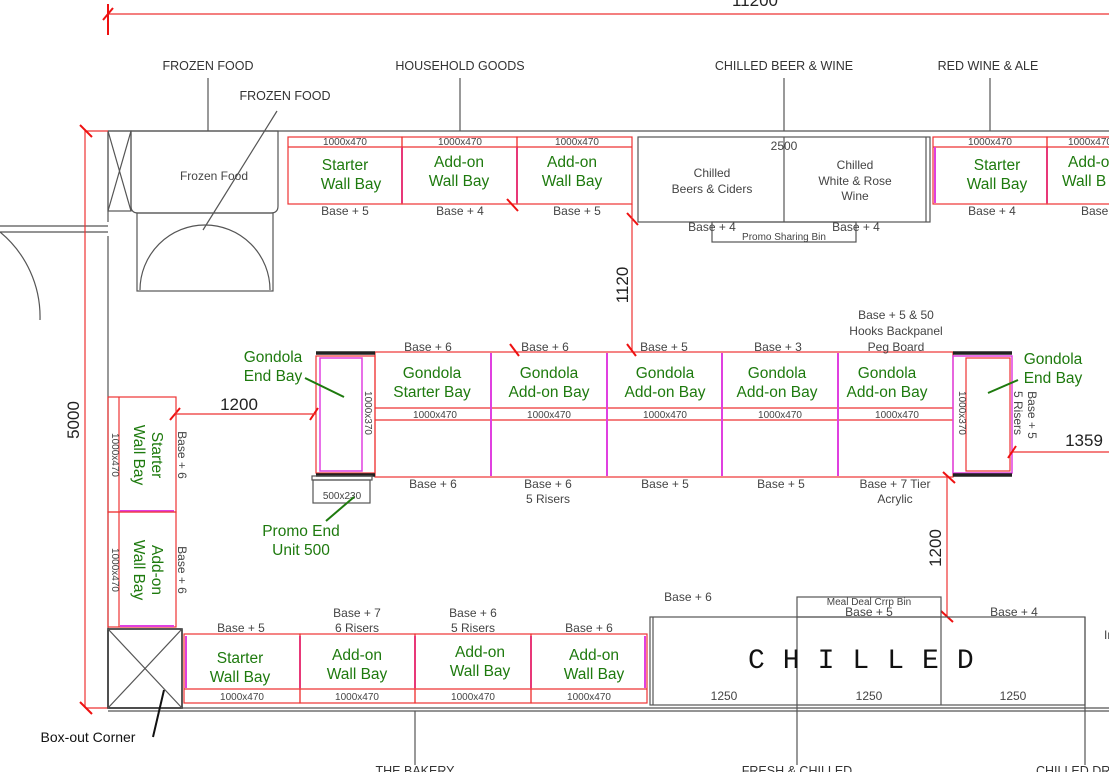  What do you see at coordinates (712, 227) in the screenshot?
I see `chiller-left-base: Base + 4` at bounding box center [712, 227].